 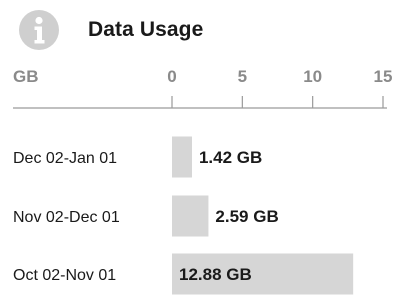 I want to click on data-label: 12.88 GB, so click(x=215, y=274).